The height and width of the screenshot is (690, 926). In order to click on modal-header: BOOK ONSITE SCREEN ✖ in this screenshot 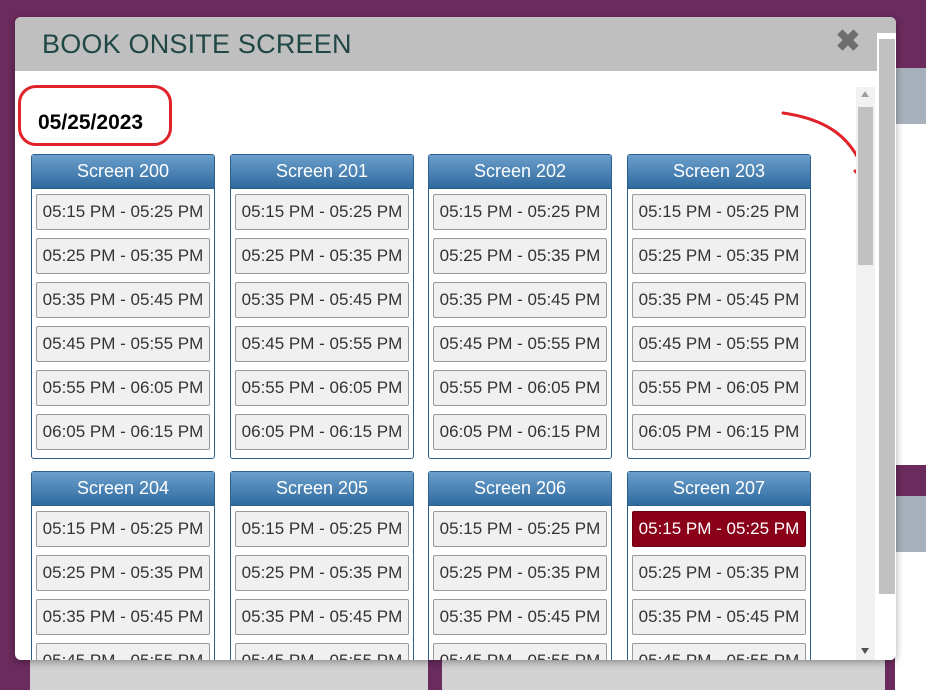, I will do `click(455, 44)`.